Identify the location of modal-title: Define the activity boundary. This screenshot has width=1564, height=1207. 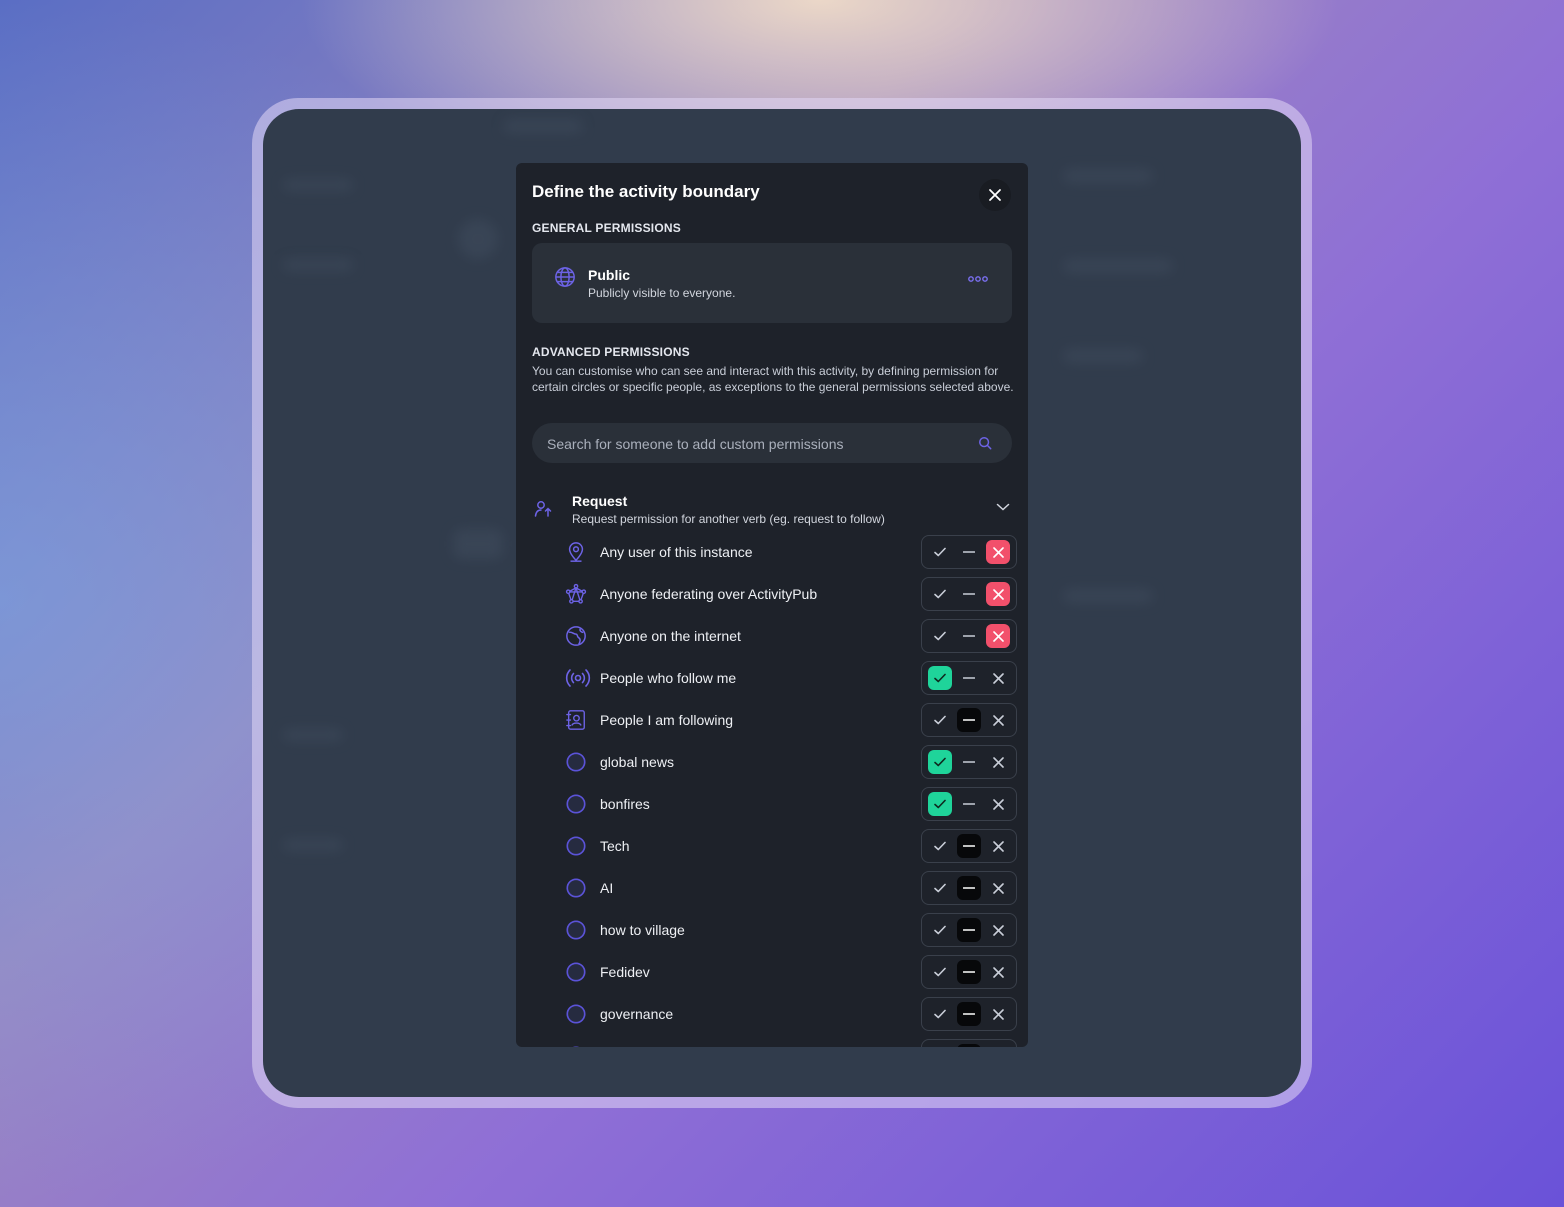
(646, 191).